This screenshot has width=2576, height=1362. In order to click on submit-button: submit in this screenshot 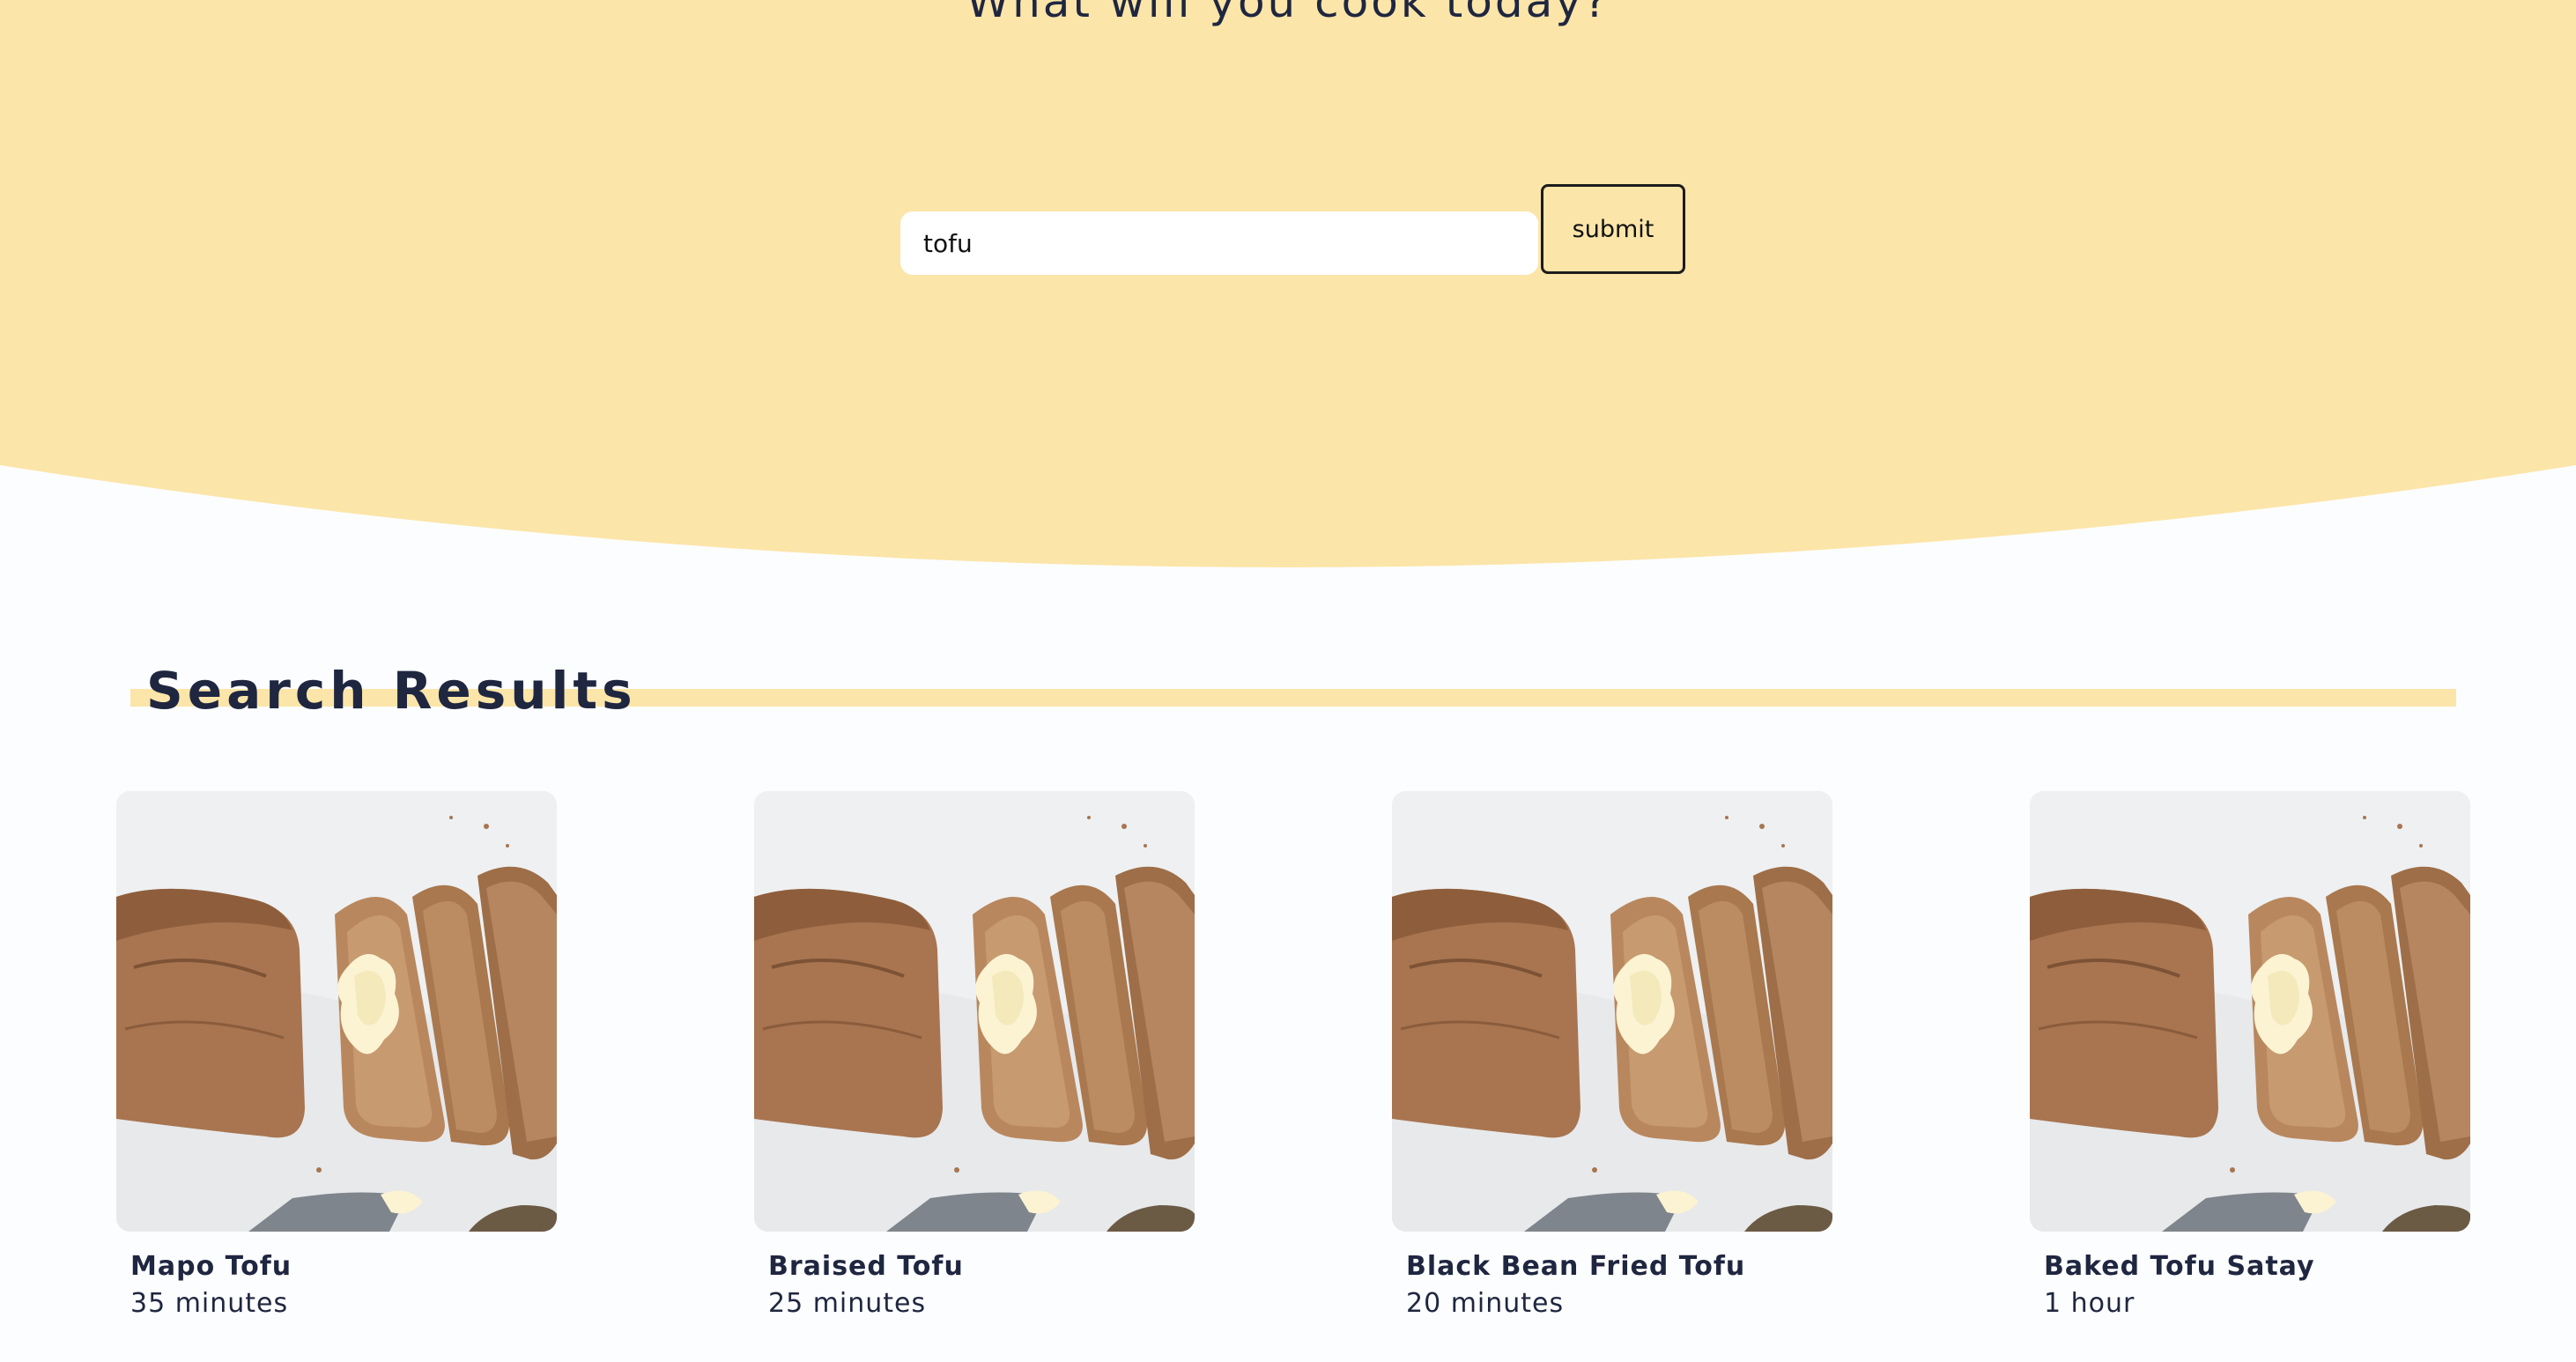, I will do `click(1613, 229)`.